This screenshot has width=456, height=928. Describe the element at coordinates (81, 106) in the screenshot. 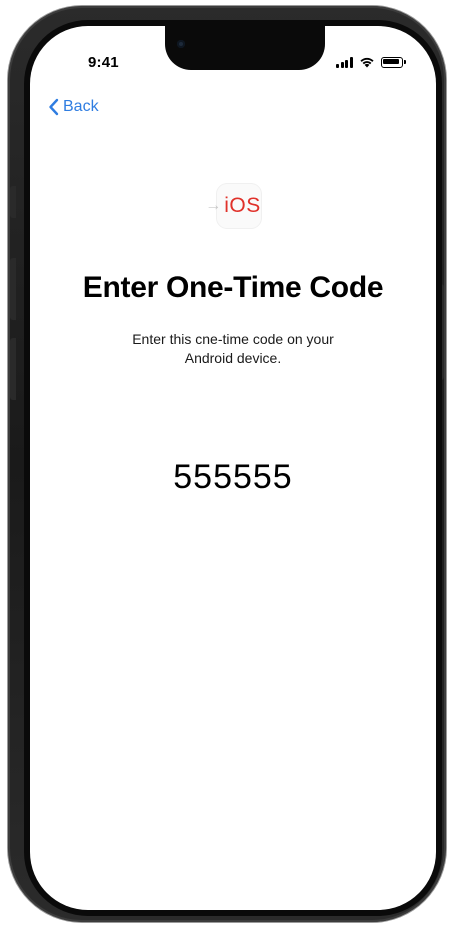

I see `back-label: Back` at that location.